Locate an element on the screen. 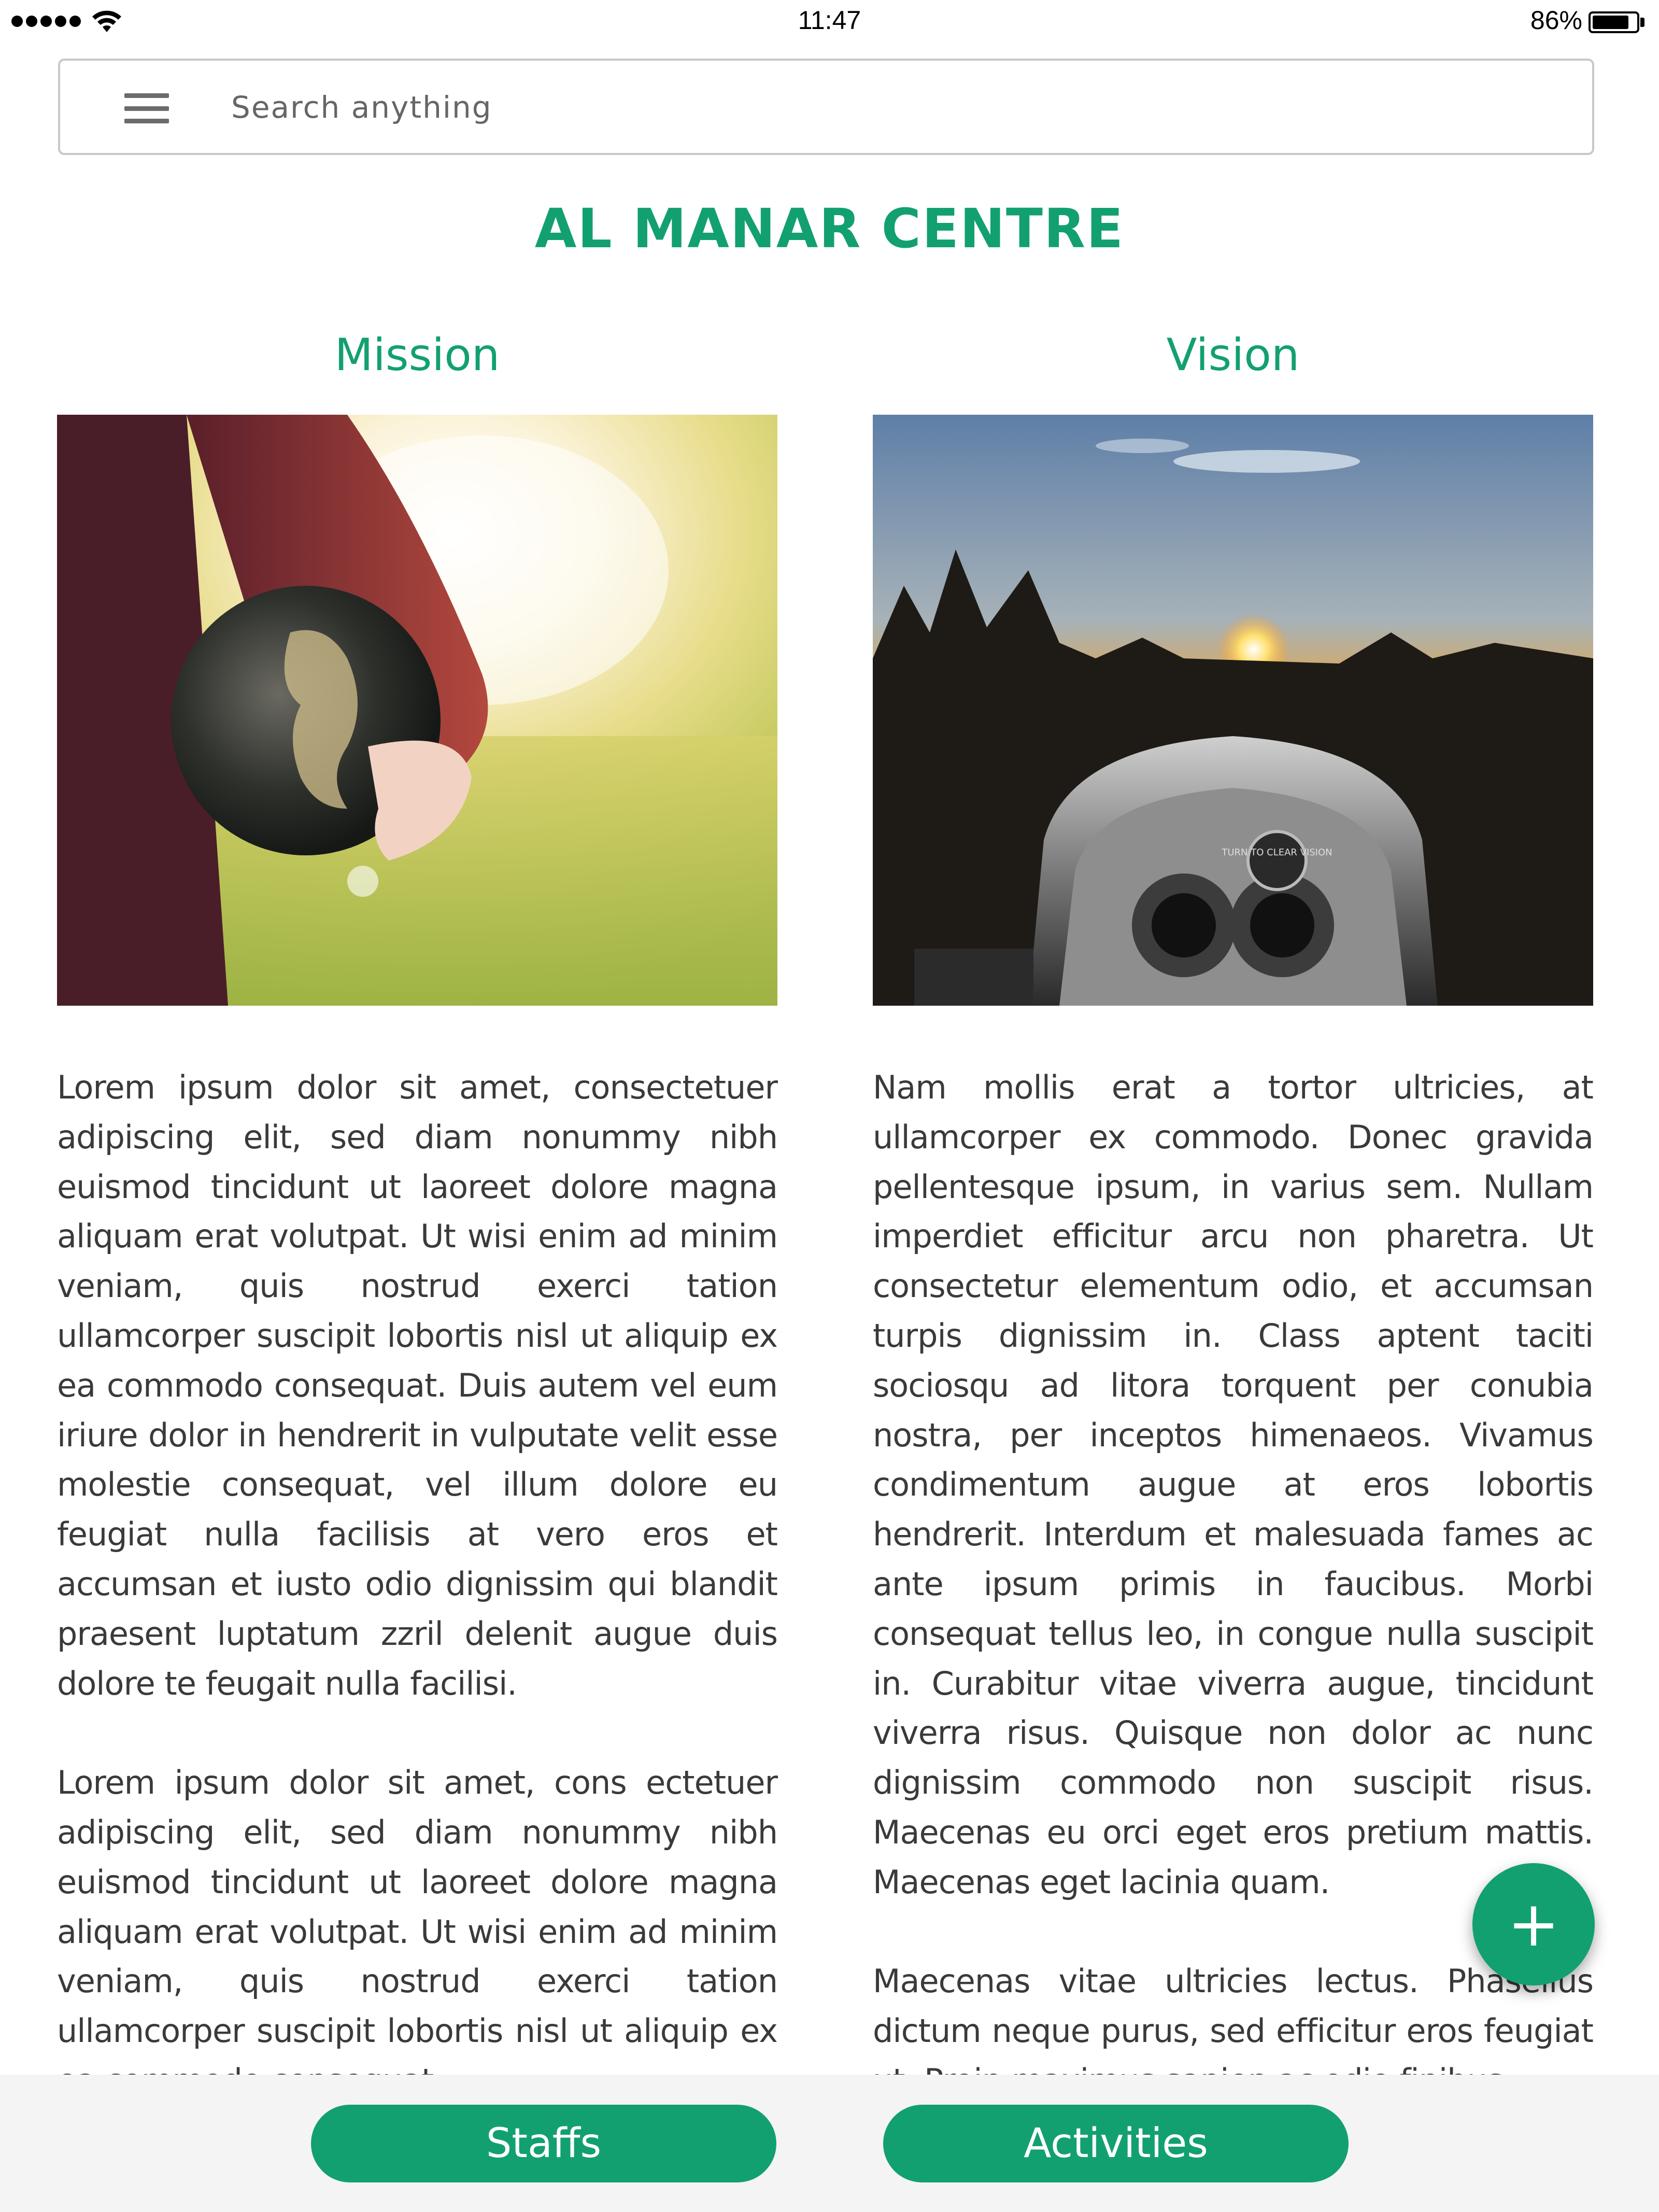 This screenshot has height=2212, width=1659. add-button: + is located at coordinates (1533, 1924).